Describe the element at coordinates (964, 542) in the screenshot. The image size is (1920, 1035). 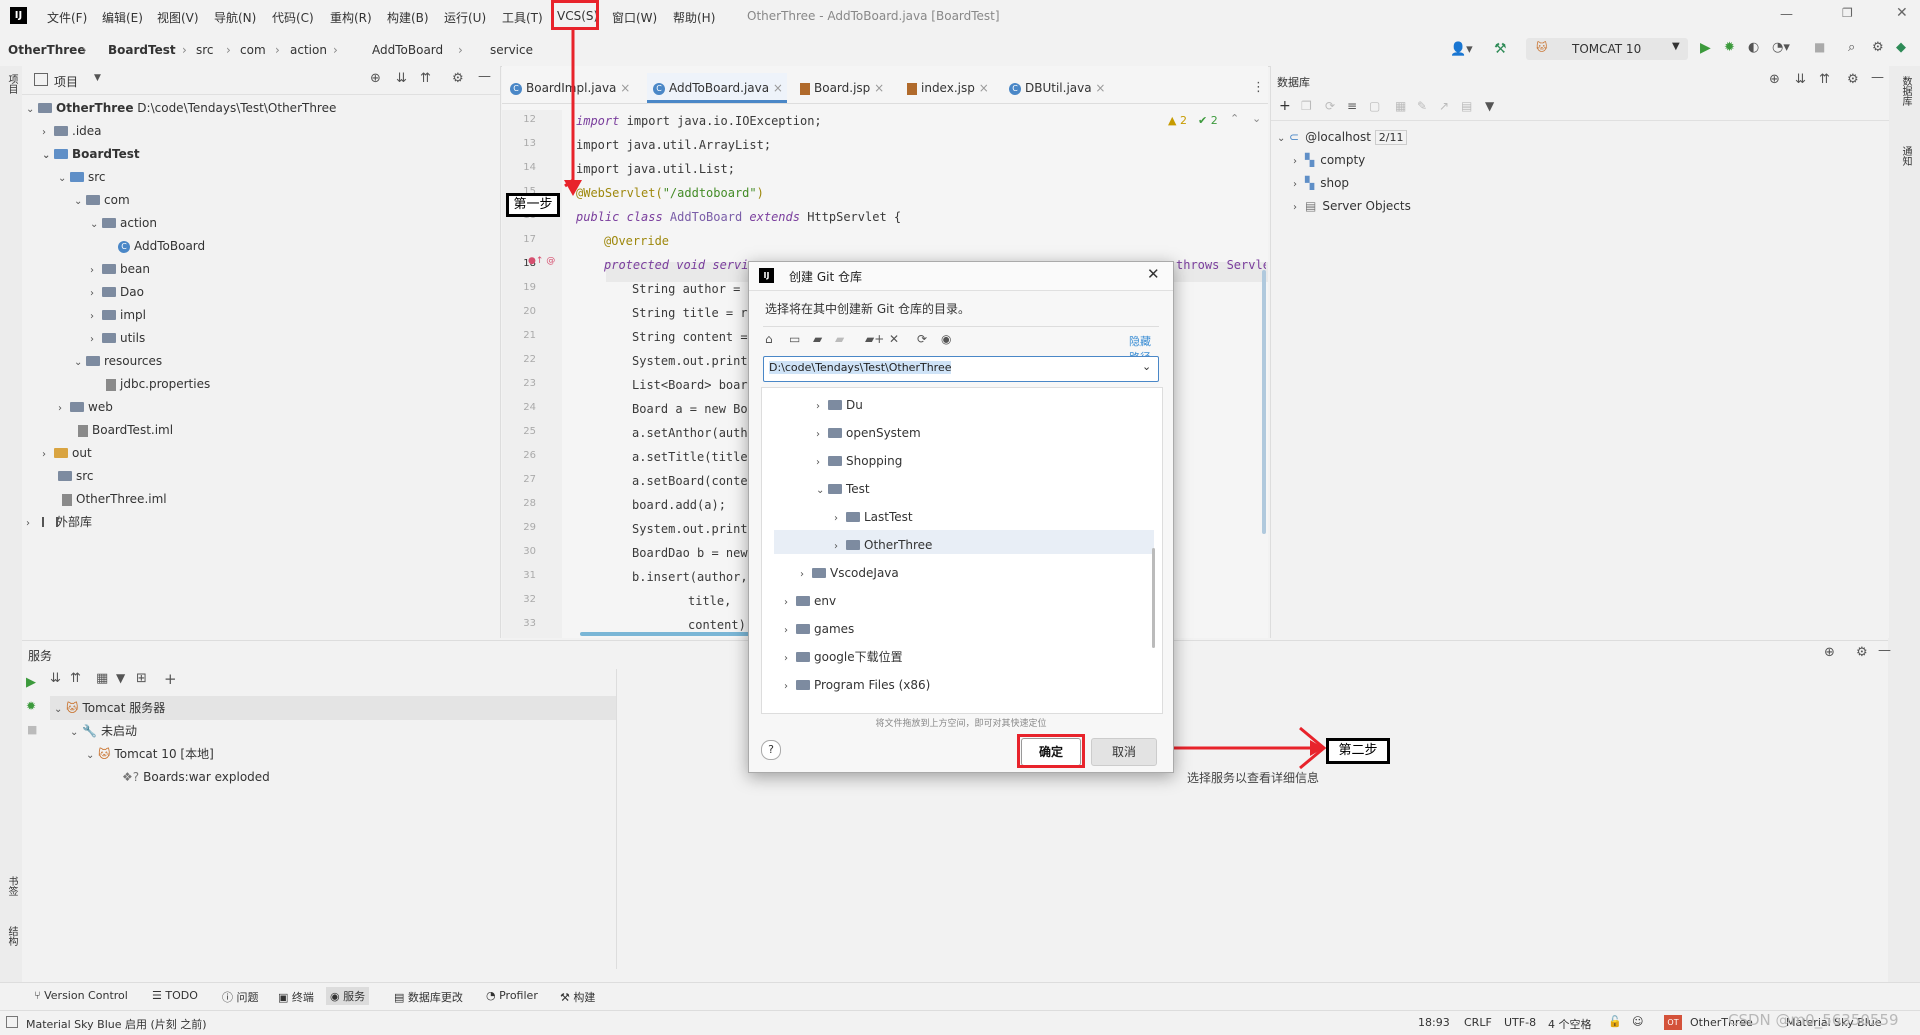
I see `selected-row-highlight` at that location.